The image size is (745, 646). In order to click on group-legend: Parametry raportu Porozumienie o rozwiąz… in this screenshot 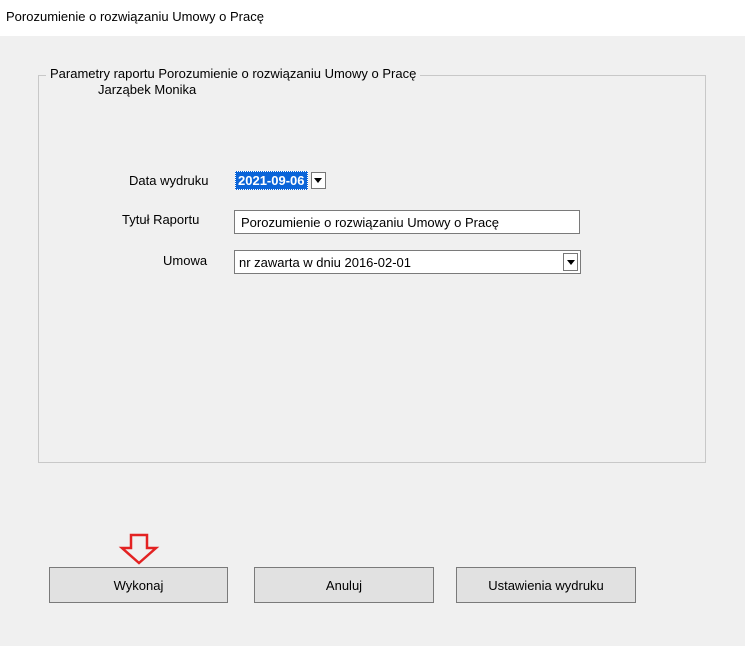, I will do `click(233, 82)`.